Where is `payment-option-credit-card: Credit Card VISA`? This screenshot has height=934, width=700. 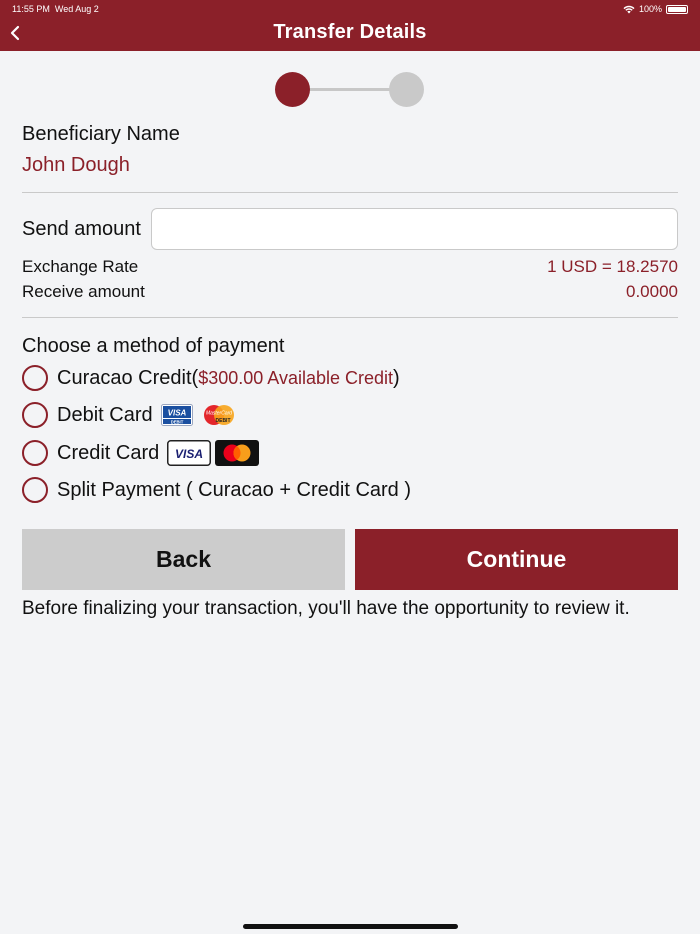 payment-option-credit-card: Credit Card VISA is located at coordinates (141, 453).